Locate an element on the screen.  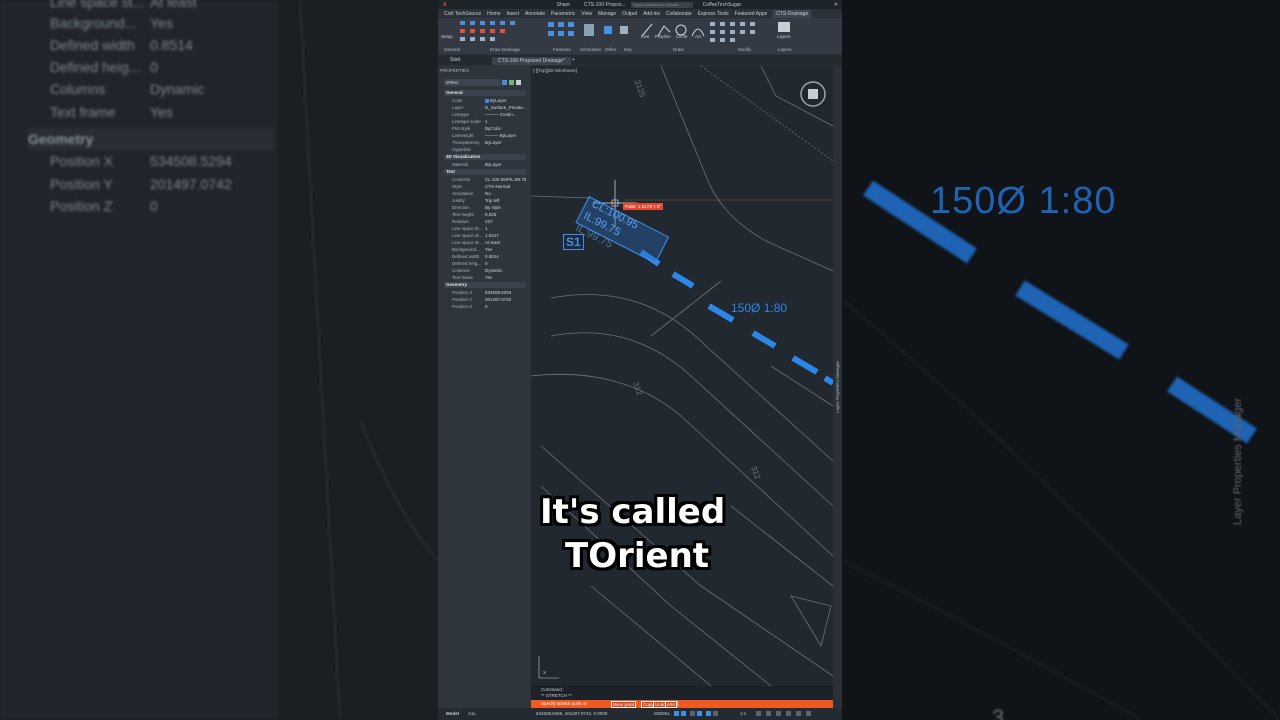
tab-insert: Insert is located at coordinates (513, 14).